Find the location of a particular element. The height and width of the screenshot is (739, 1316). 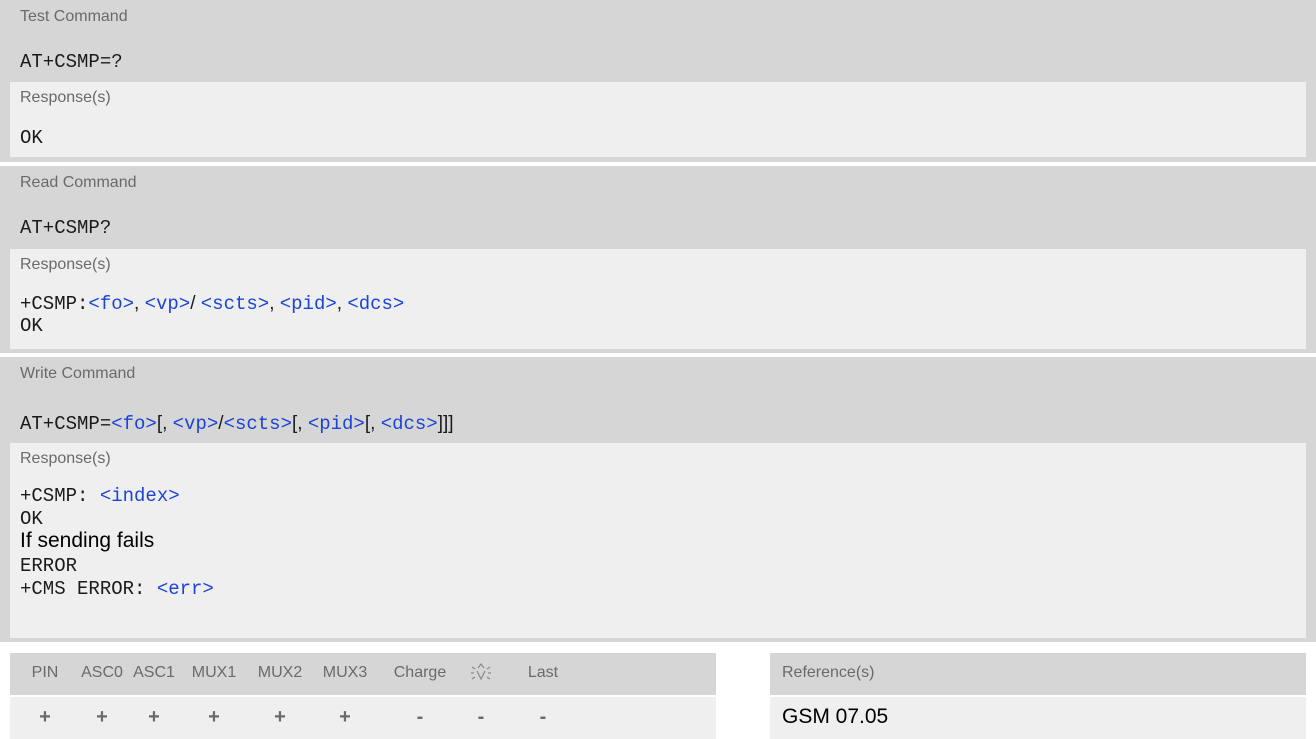

write-response-label: Response(s) is located at coordinates (65, 458).